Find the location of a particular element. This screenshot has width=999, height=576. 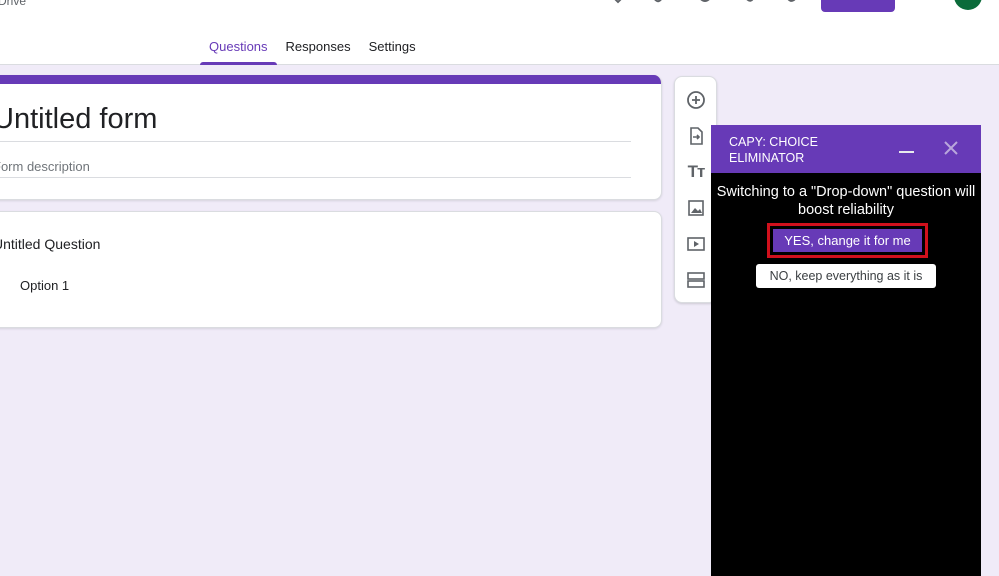

no-keep-button: NO, keep everything as it is is located at coordinates (846, 276).